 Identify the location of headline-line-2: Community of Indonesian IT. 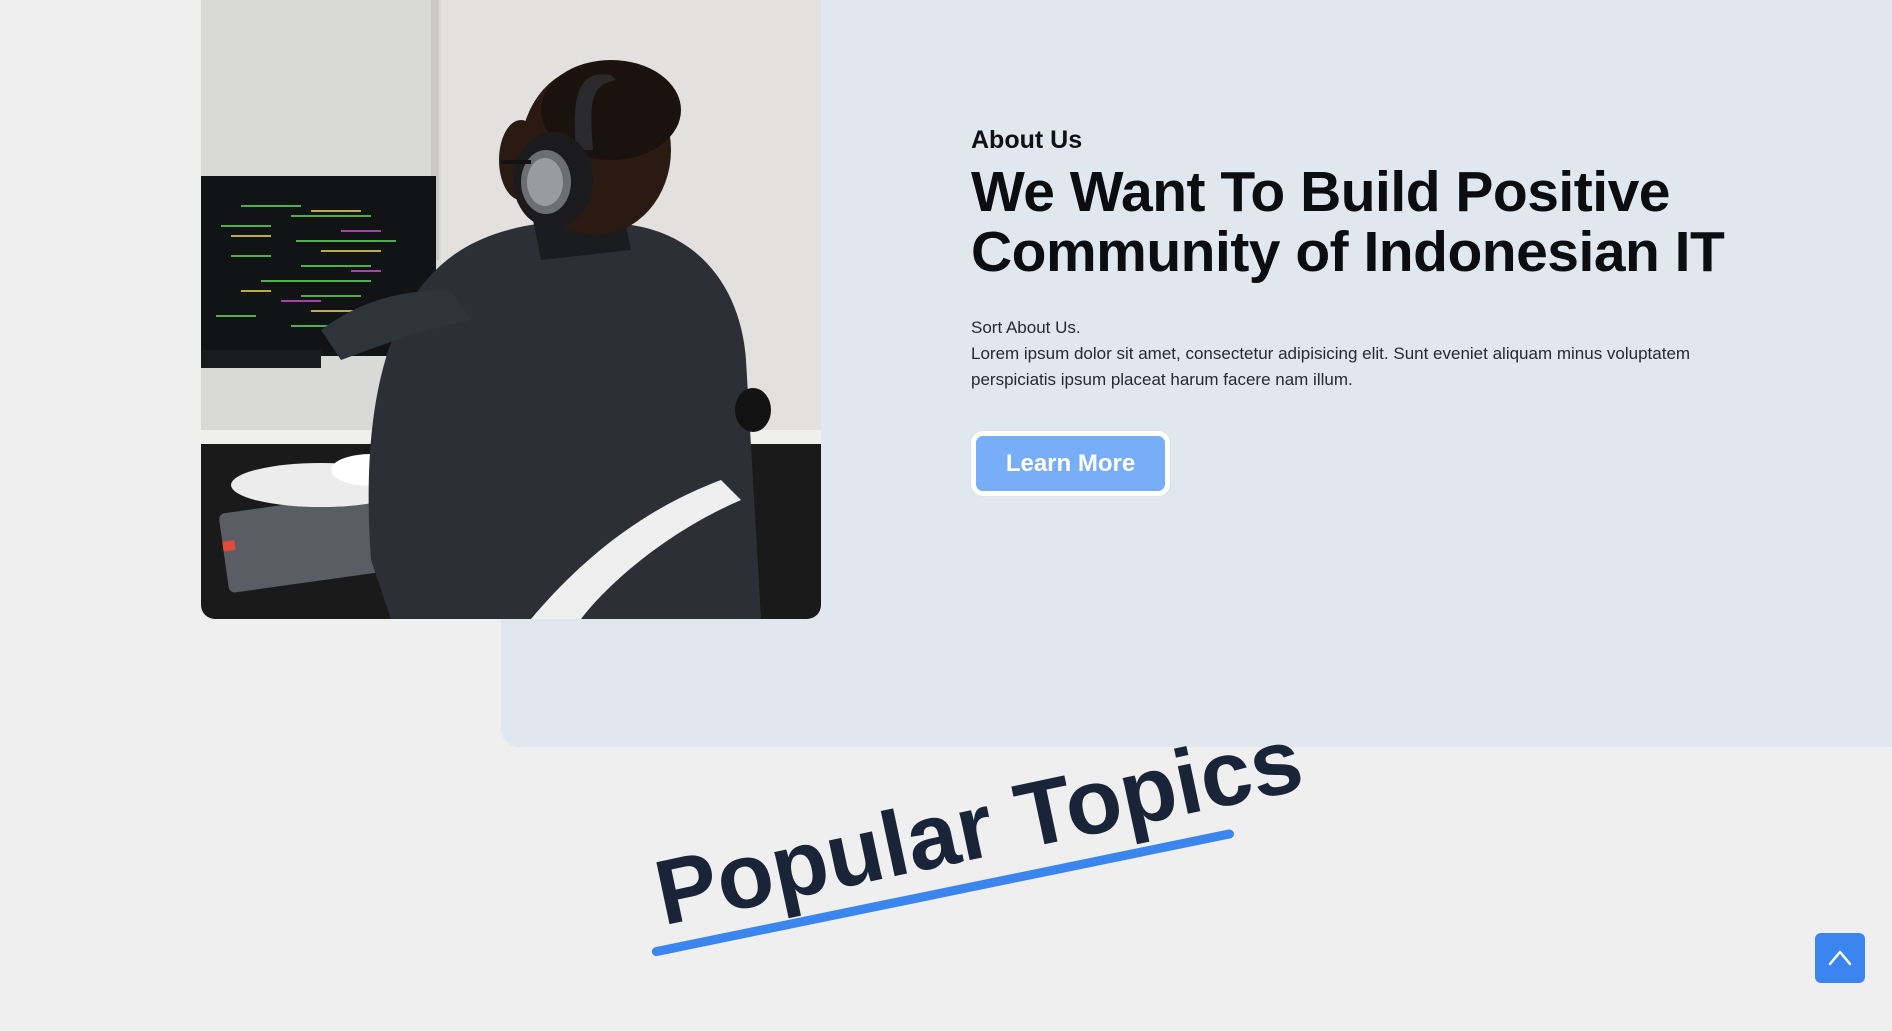
(1348, 252).